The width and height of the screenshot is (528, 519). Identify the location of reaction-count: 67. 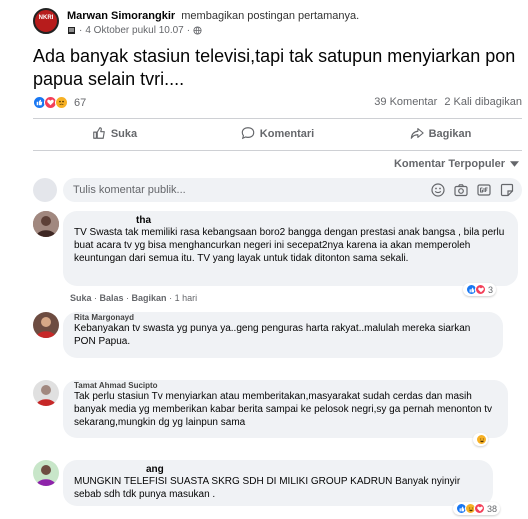
(80, 102).